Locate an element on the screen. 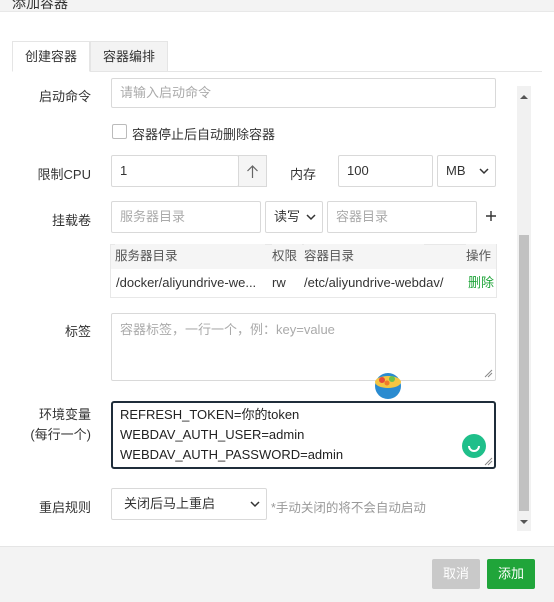 The width and height of the screenshot is (554, 602). bowl-icon is located at coordinates (388, 386).